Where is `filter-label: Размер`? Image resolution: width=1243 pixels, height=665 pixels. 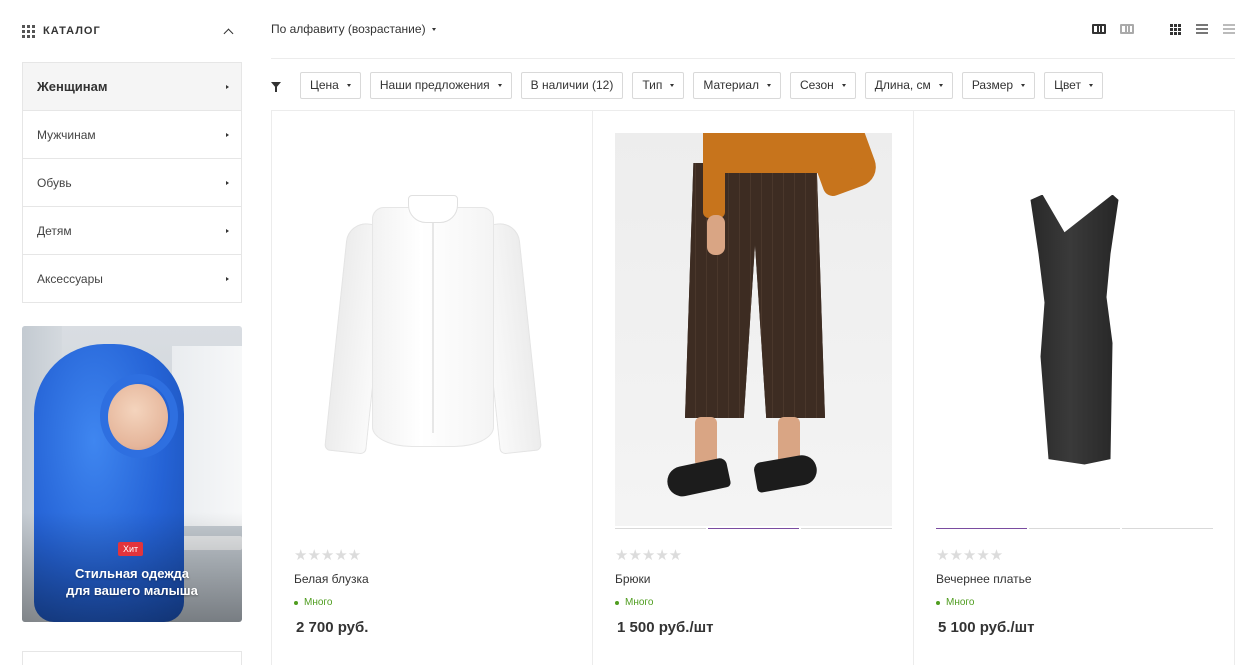 filter-label: Размер is located at coordinates (992, 85).